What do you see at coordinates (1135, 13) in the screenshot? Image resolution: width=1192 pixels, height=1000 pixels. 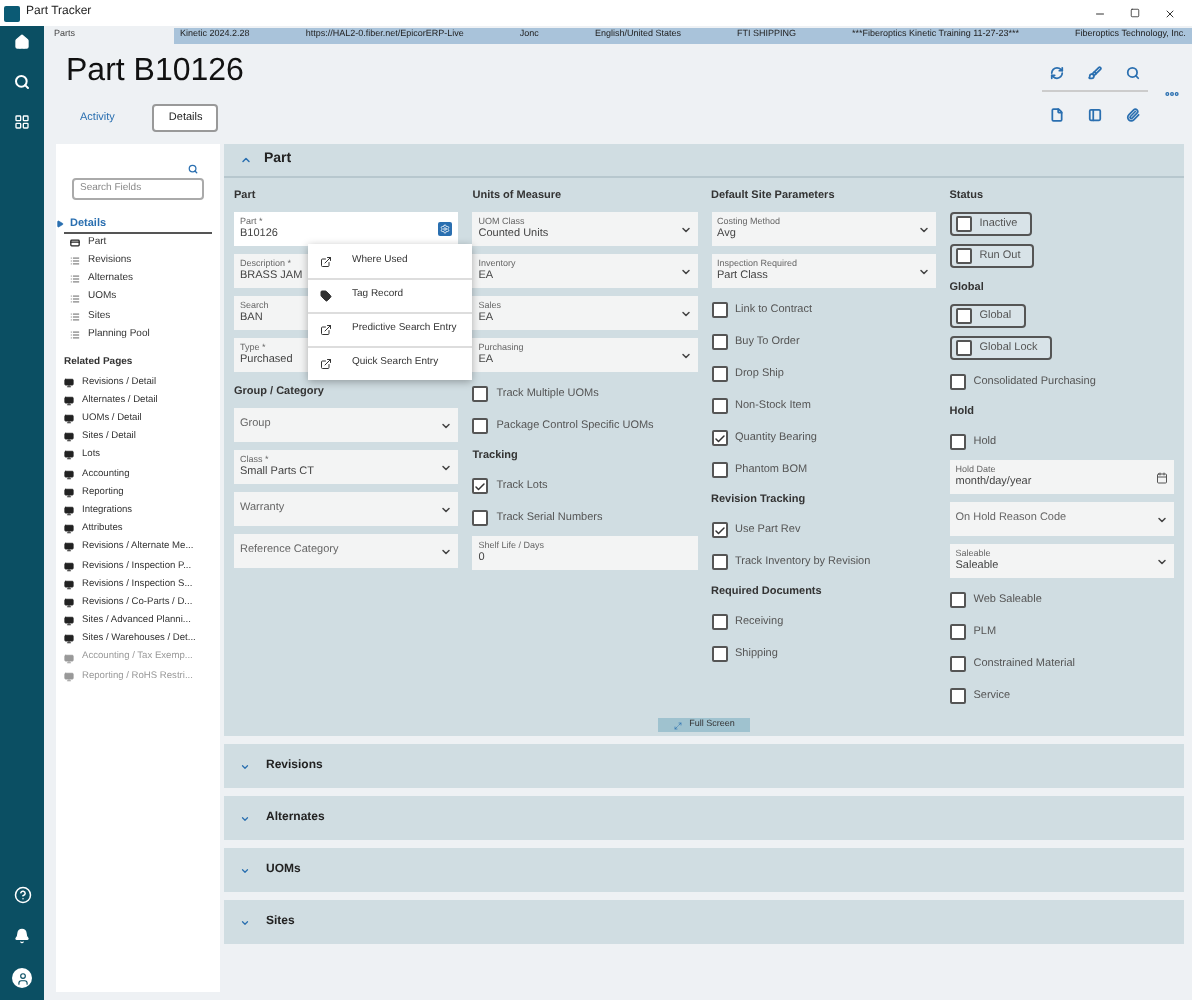 I see `maximize-icon` at bounding box center [1135, 13].